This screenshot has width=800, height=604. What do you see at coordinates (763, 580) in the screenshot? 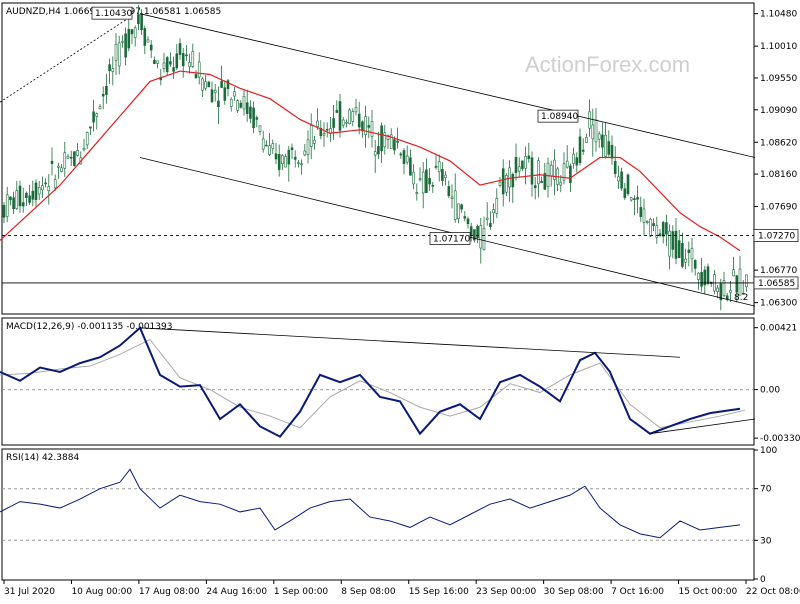
I see `rsi-tick-label: 0` at bounding box center [763, 580].